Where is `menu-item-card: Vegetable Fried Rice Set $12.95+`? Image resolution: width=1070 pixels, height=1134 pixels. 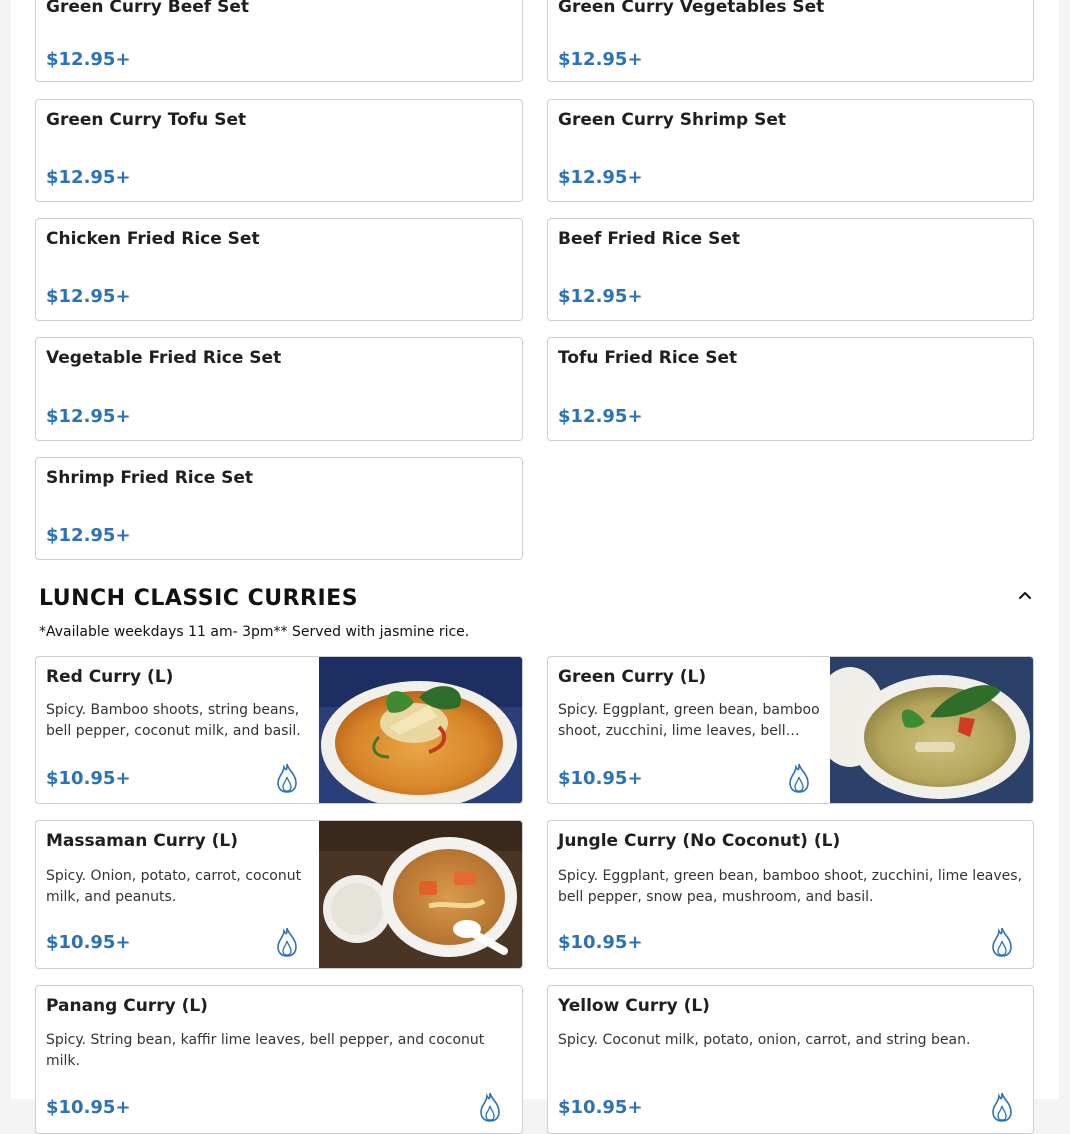
menu-item-card: Vegetable Fried Rice Set $12.95+ is located at coordinates (279, 389).